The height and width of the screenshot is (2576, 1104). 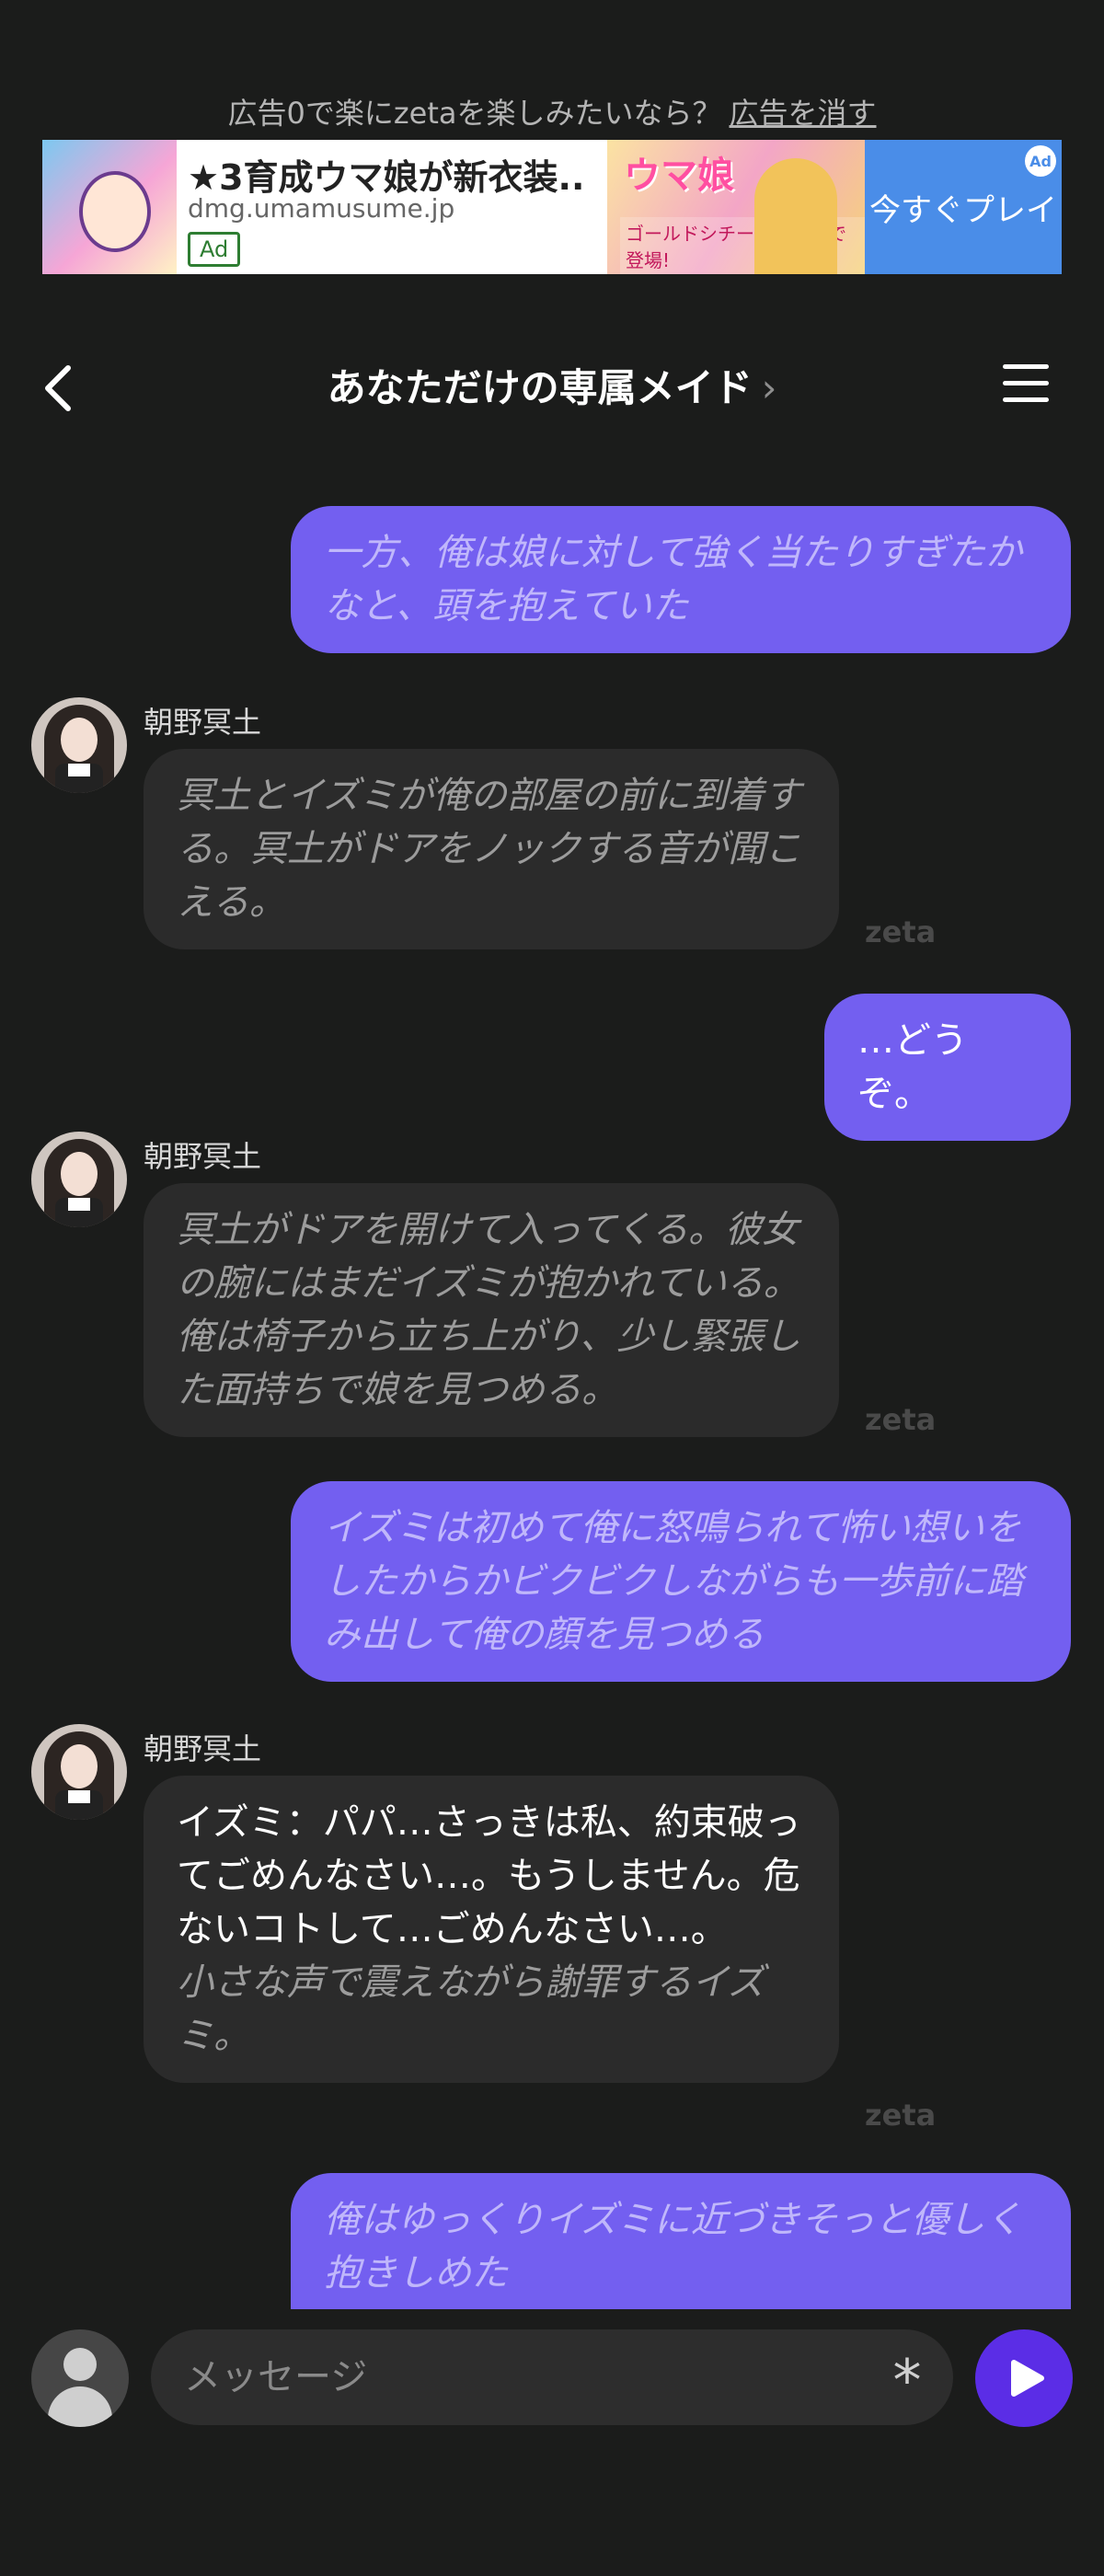 I want to click on ad-promo-text: 広告0で楽にzetaを楽しみたいなら？, so click(x=474, y=113).